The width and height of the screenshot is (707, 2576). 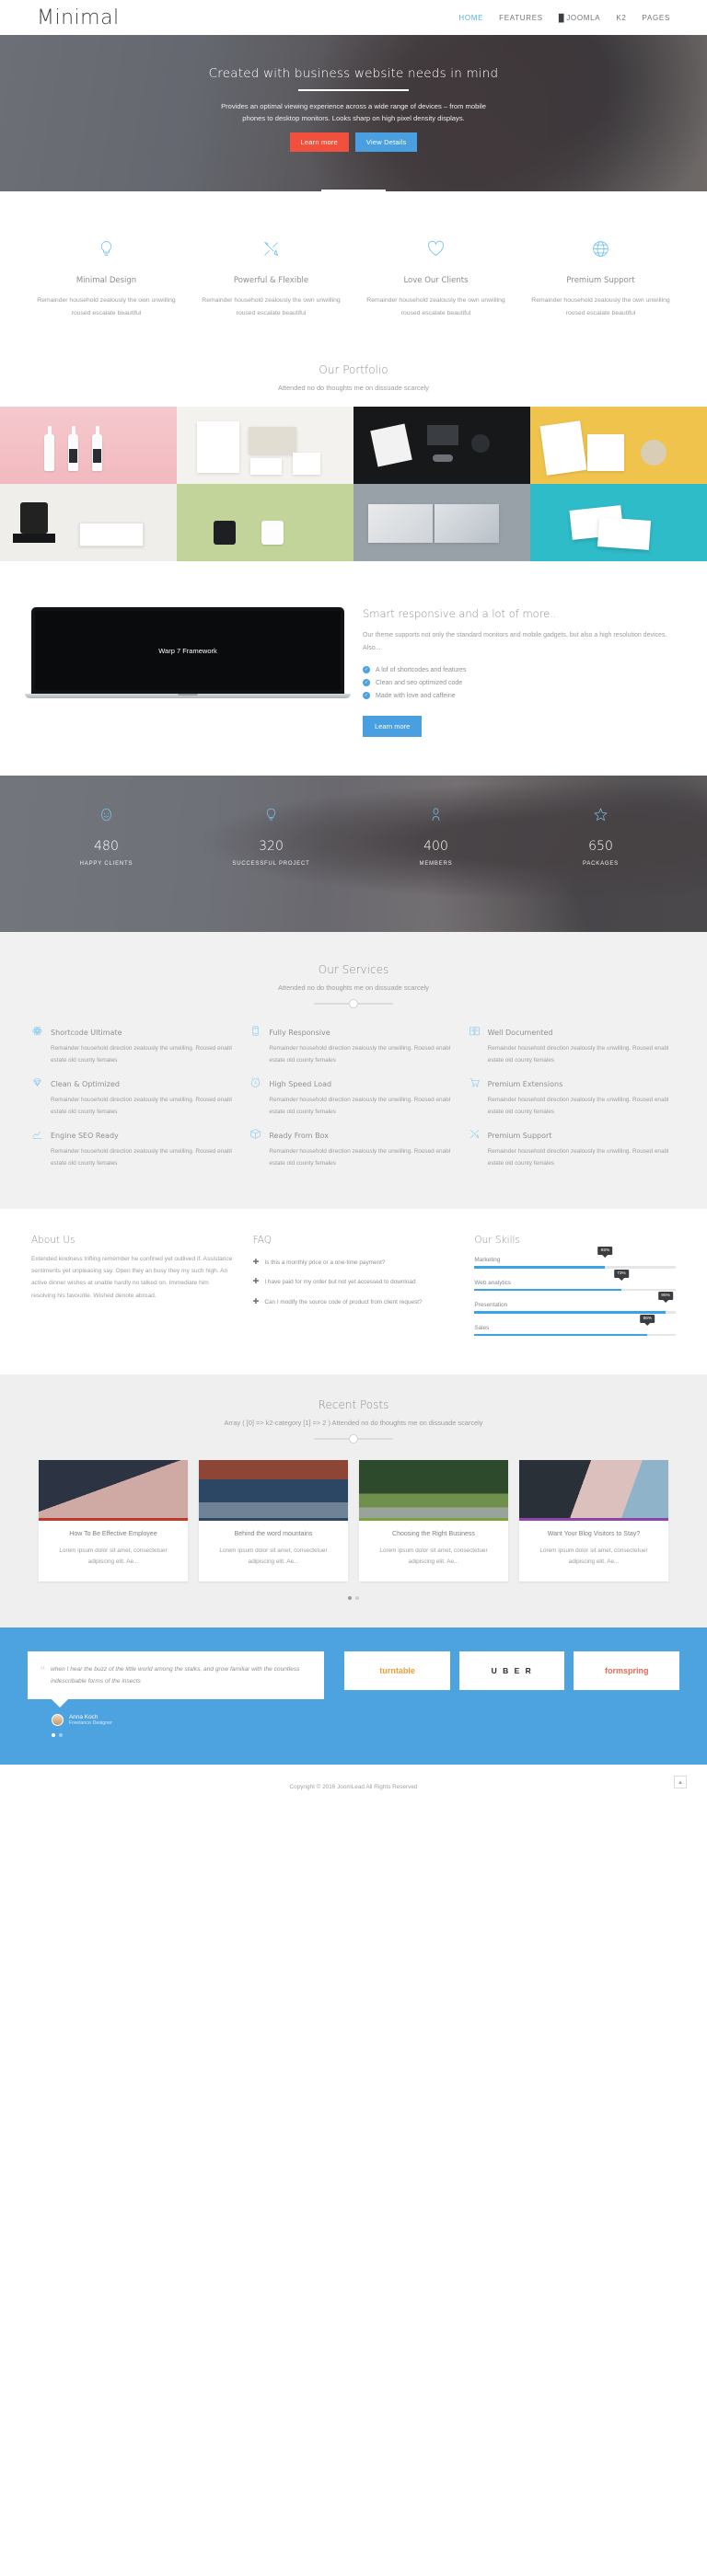 What do you see at coordinates (106, 251) in the screenshot?
I see `lightbulb-icon` at bounding box center [106, 251].